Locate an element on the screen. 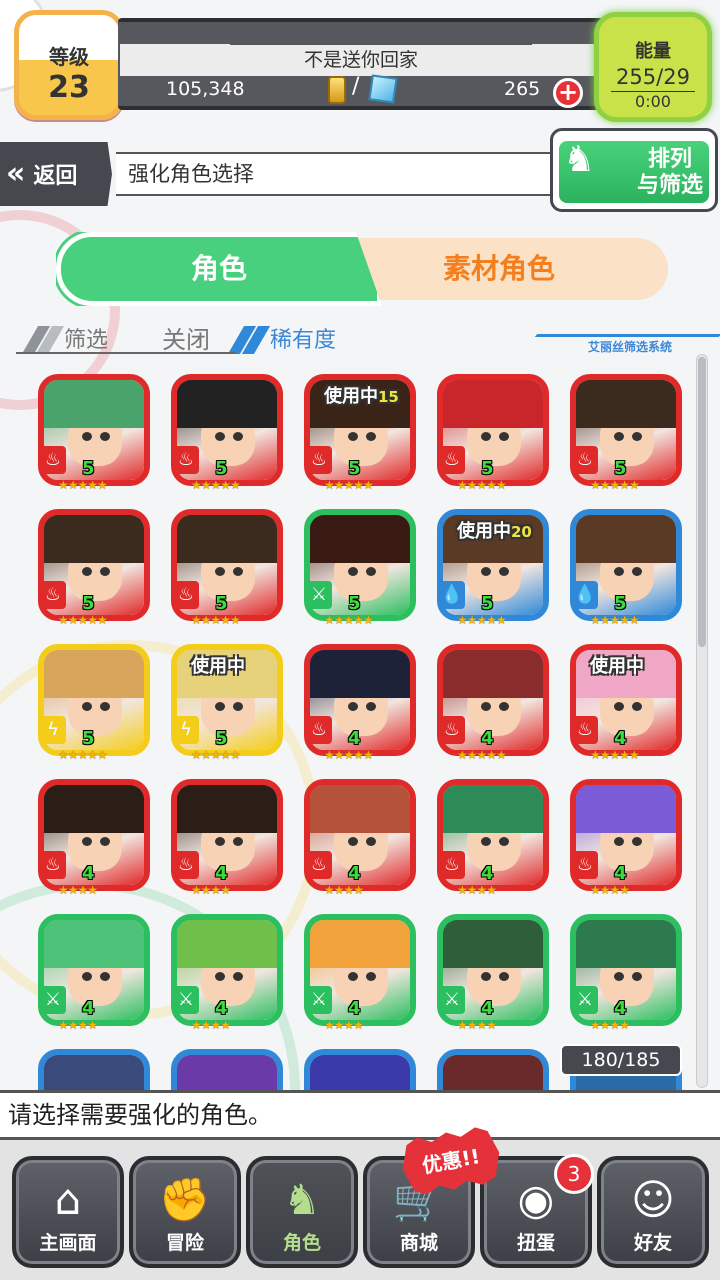 Image resolution: width=720 pixels, height=1280 pixels. buy-stones-button: + is located at coordinates (568, 93).